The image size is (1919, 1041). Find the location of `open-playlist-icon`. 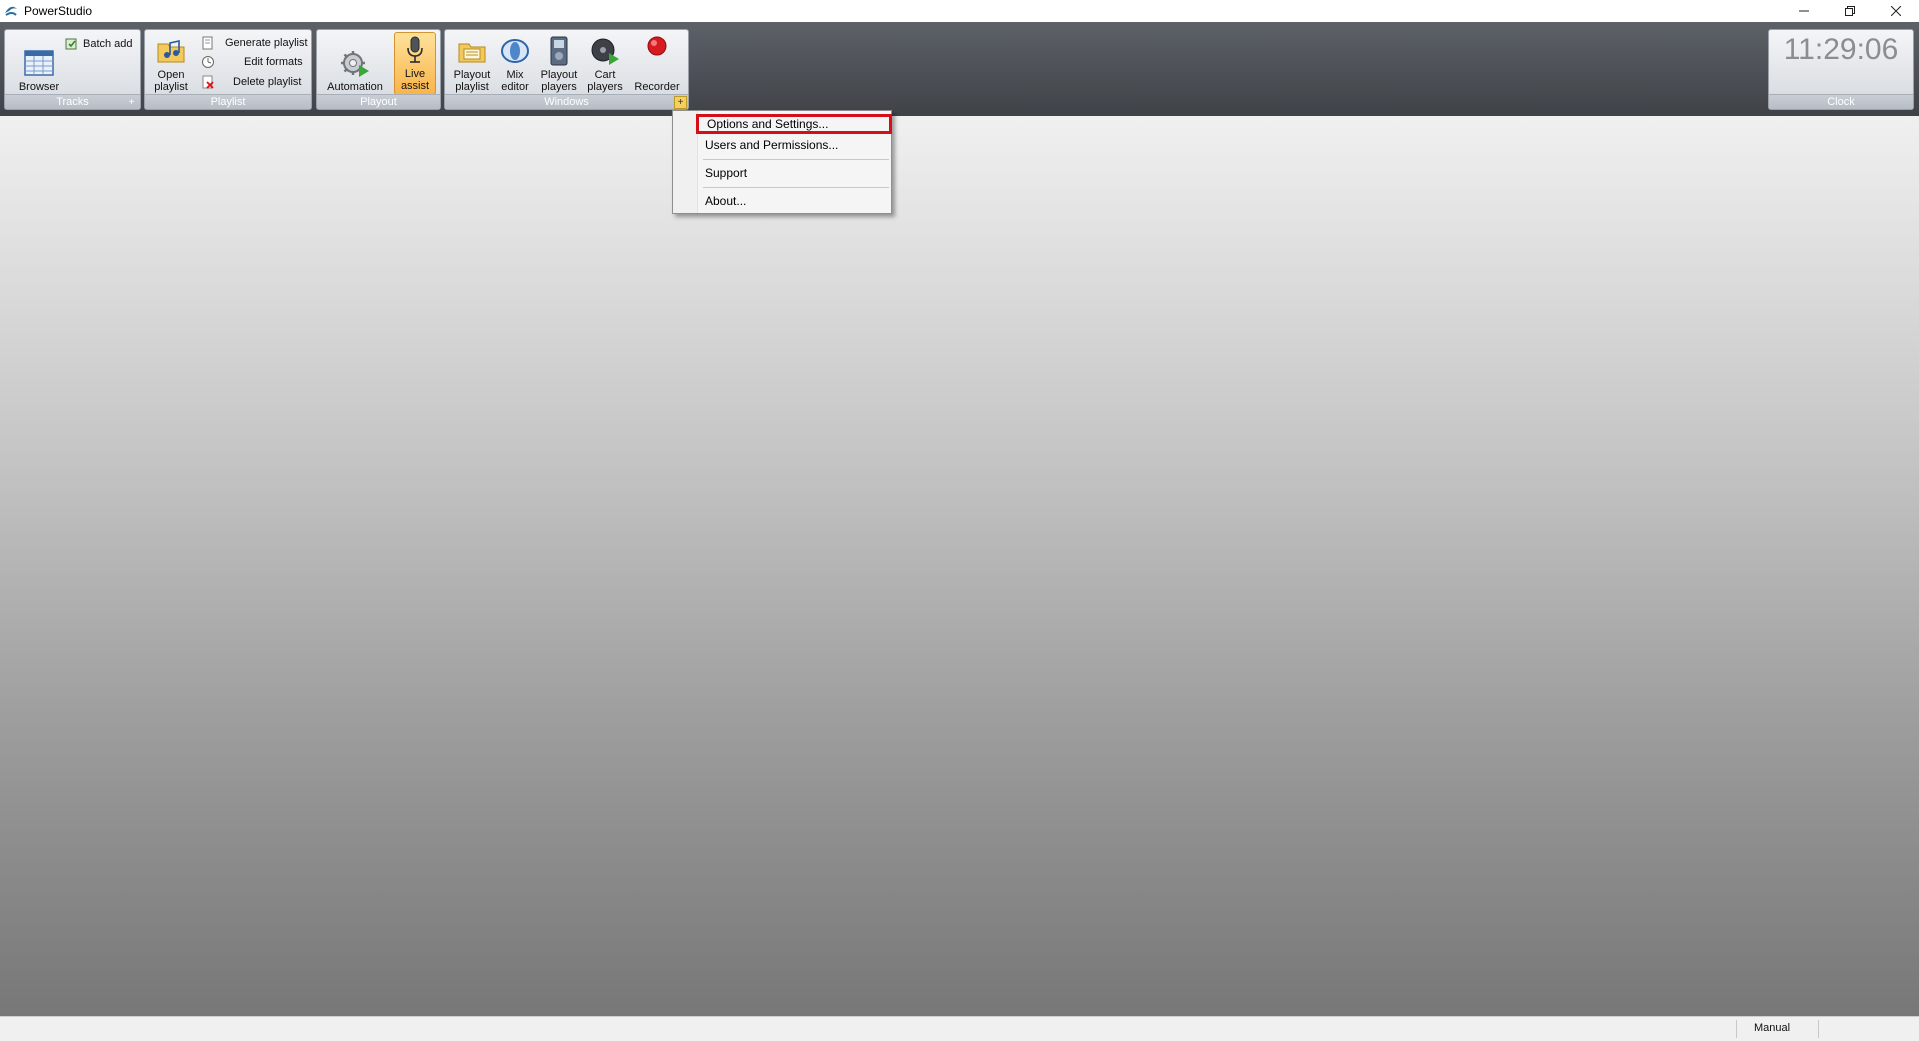

open-playlist-icon is located at coordinates (171, 51).